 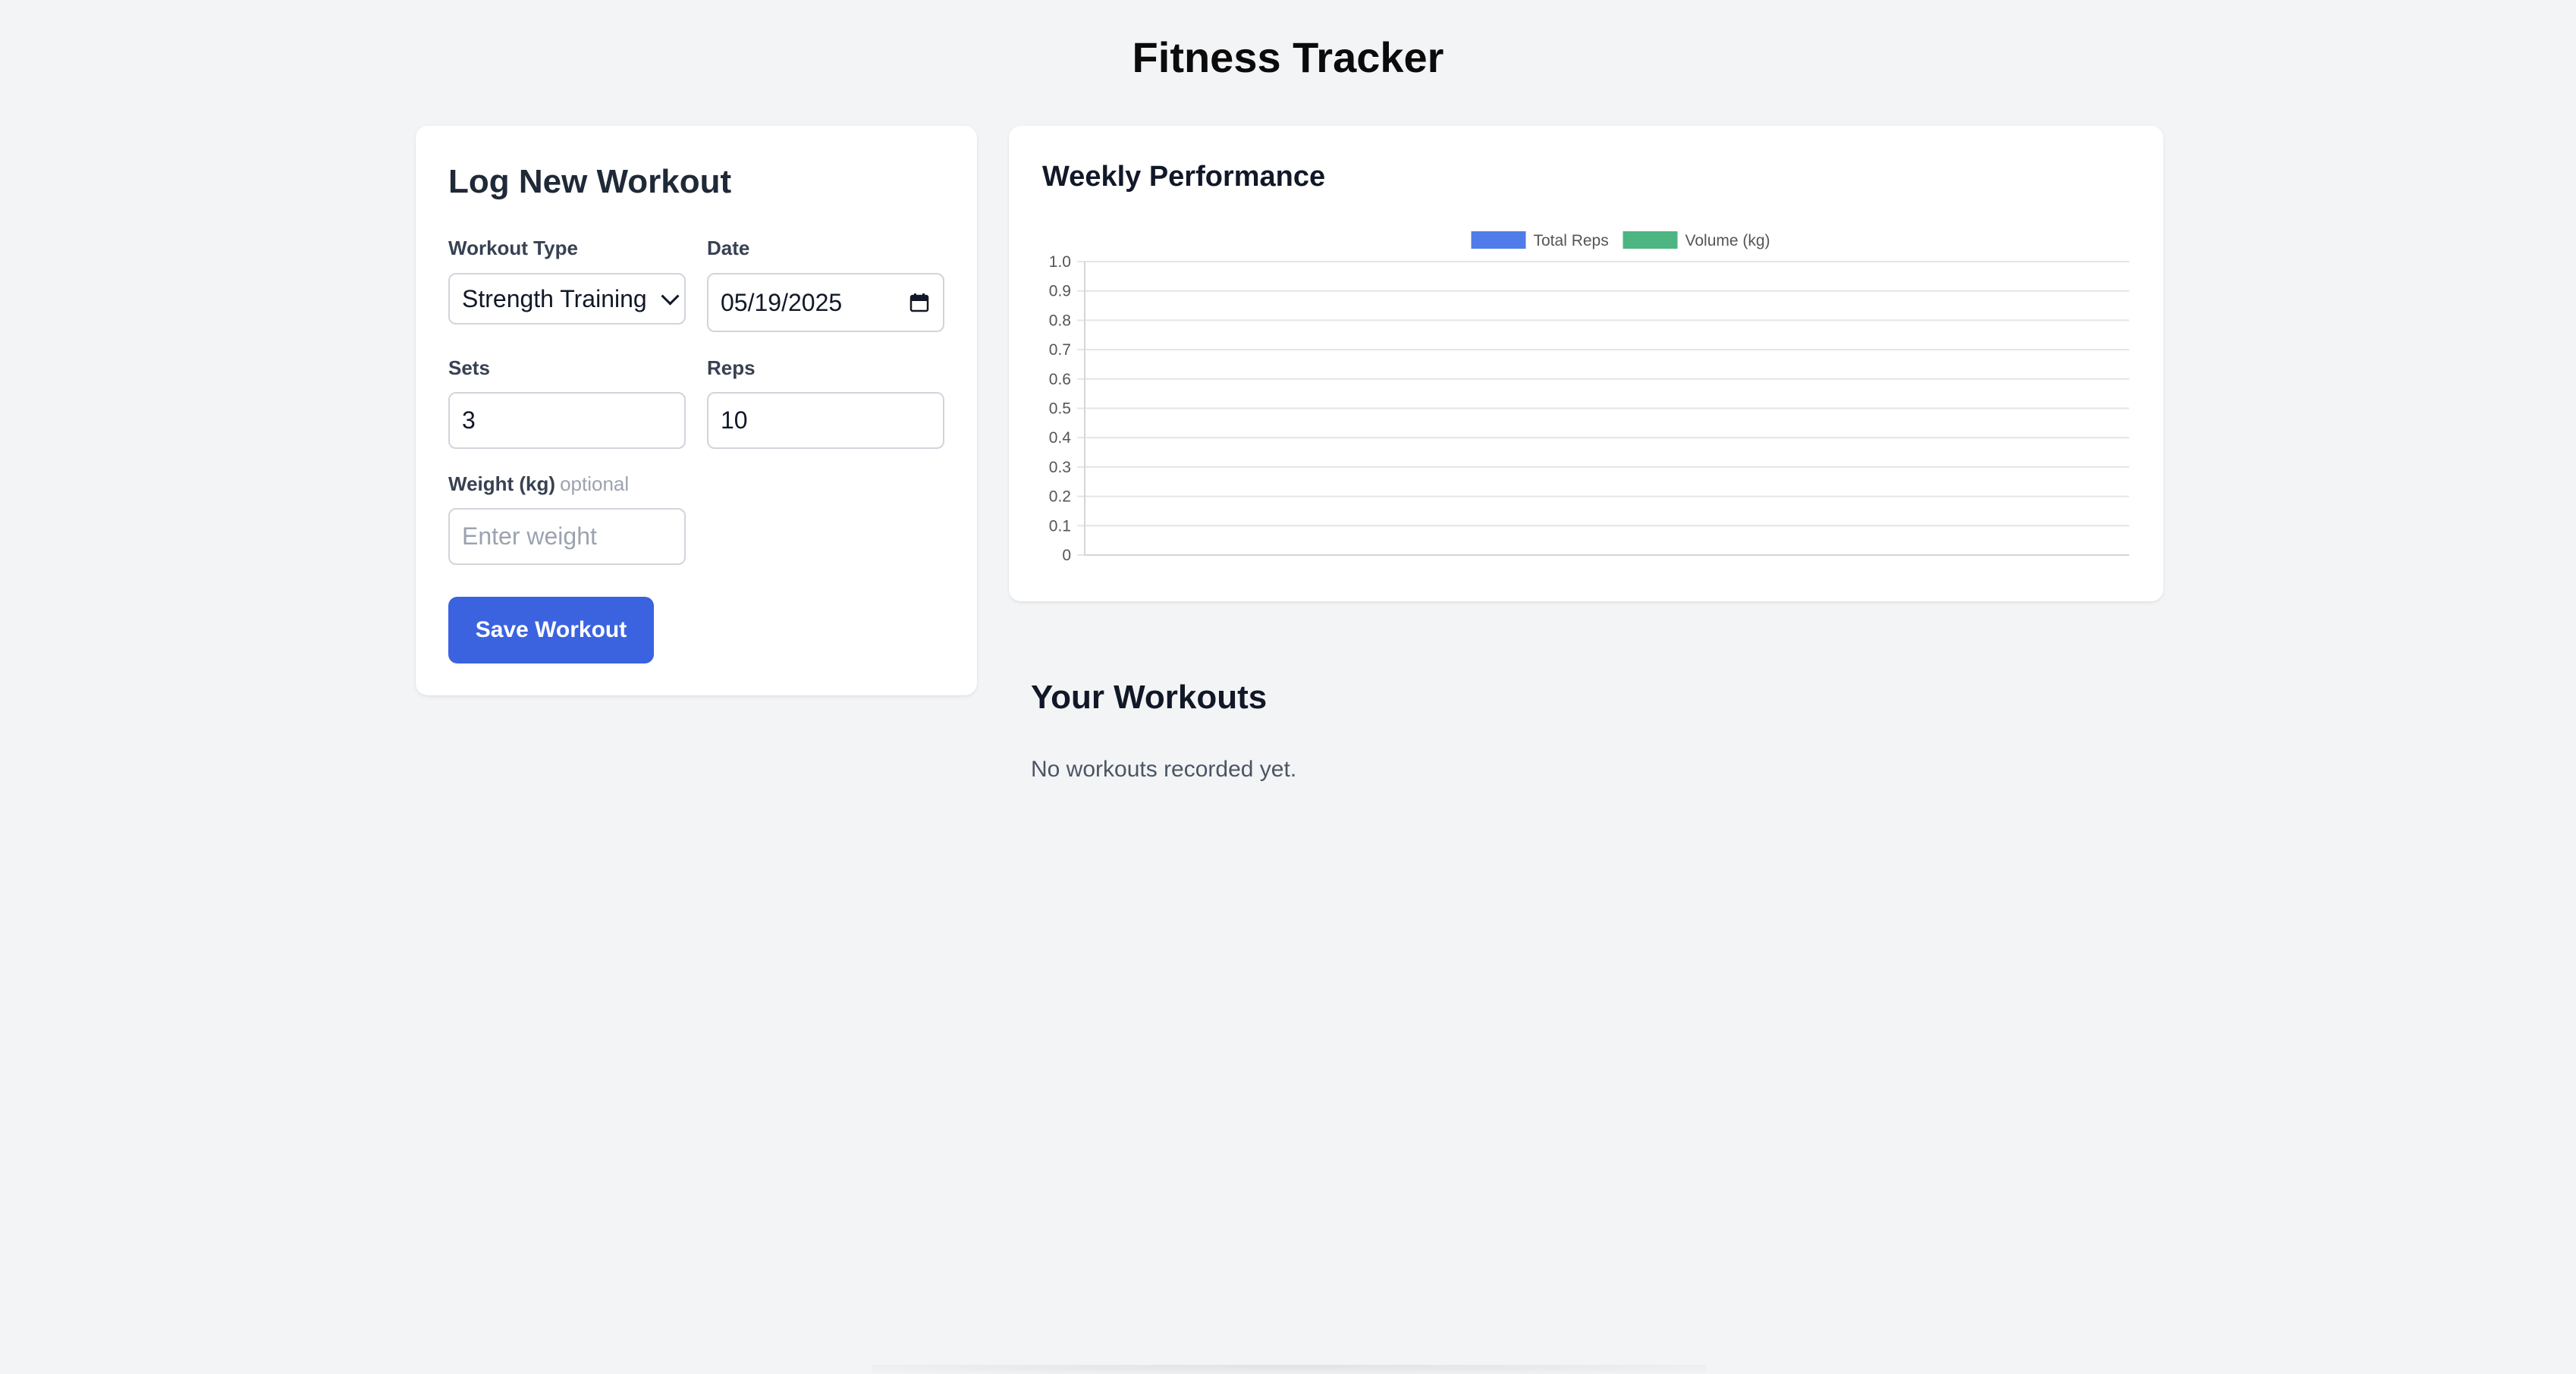 I want to click on workout-type-label: Workout Type, so click(x=513, y=248).